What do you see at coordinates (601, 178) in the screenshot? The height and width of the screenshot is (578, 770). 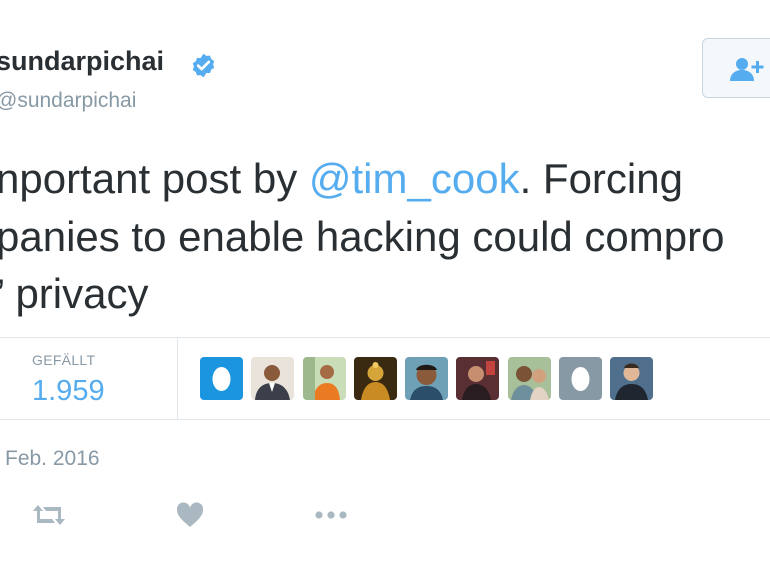 I see `tweet-text-segment: . Forcing` at bounding box center [601, 178].